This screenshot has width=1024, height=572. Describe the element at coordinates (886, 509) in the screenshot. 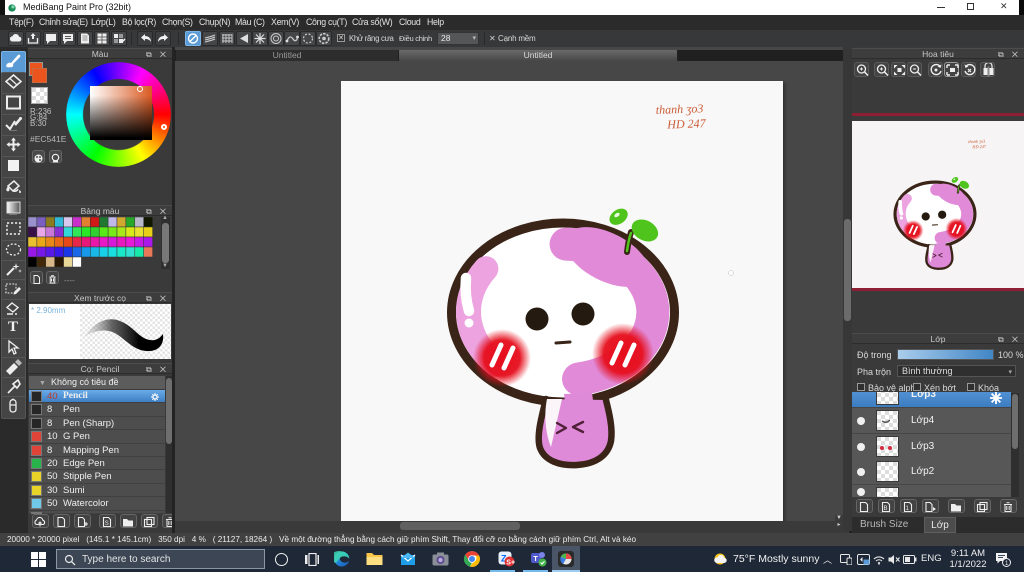

I see `svg-text: B` at that location.